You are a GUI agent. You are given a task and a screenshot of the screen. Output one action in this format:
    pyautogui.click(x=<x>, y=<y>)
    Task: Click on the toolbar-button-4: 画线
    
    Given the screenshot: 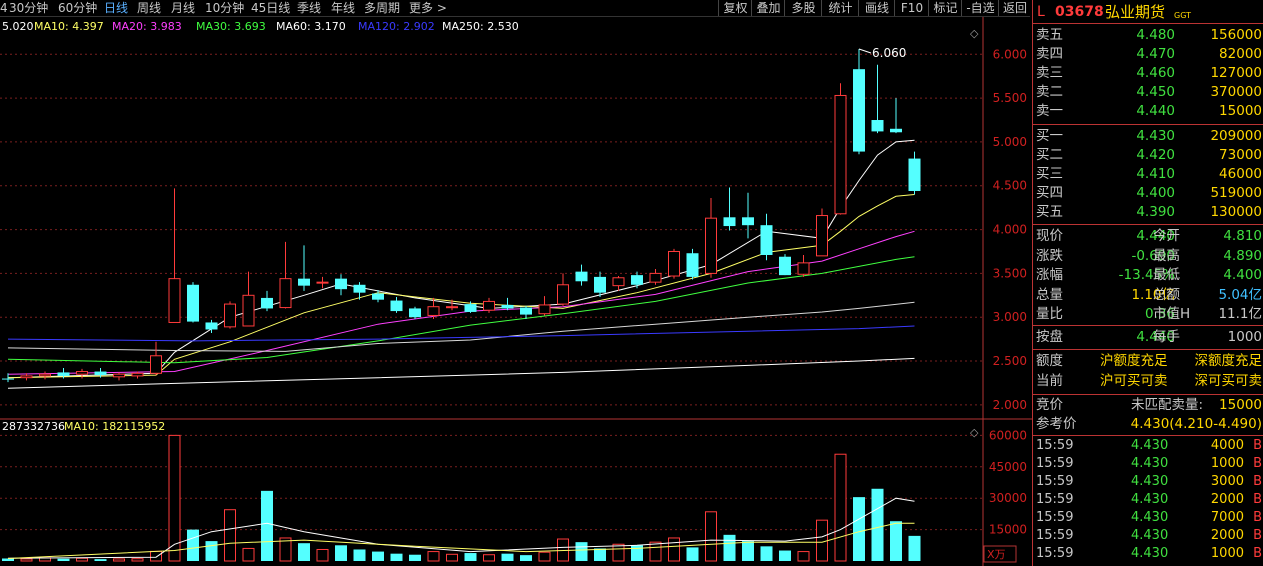 What is the action you would take?
    pyautogui.click(x=876, y=8)
    